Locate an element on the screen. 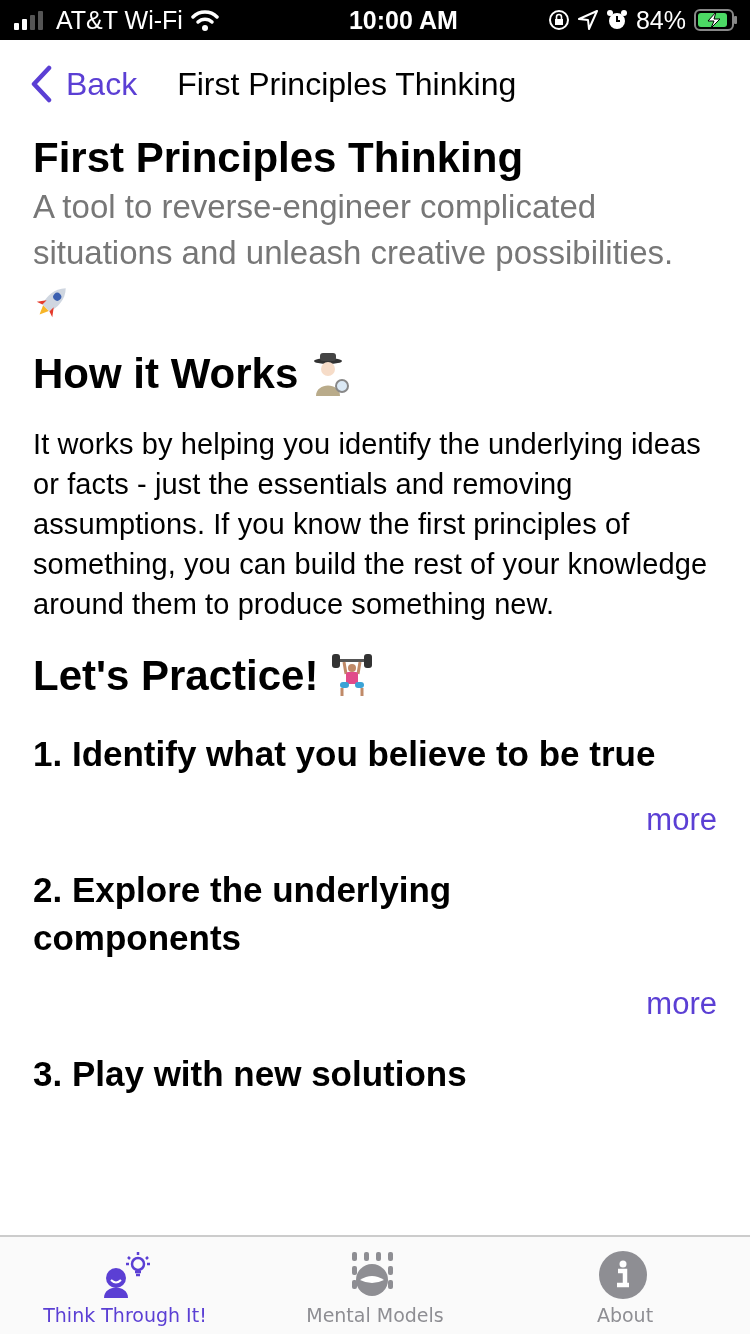 This screenshot has width=750, height=1334. alarm-icon is located at coordinates (616, 20).